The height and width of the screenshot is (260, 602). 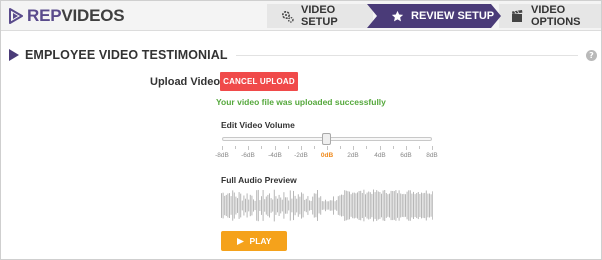 I want to click on volume-tick-label: -4dB, so click(x=275, y=155).